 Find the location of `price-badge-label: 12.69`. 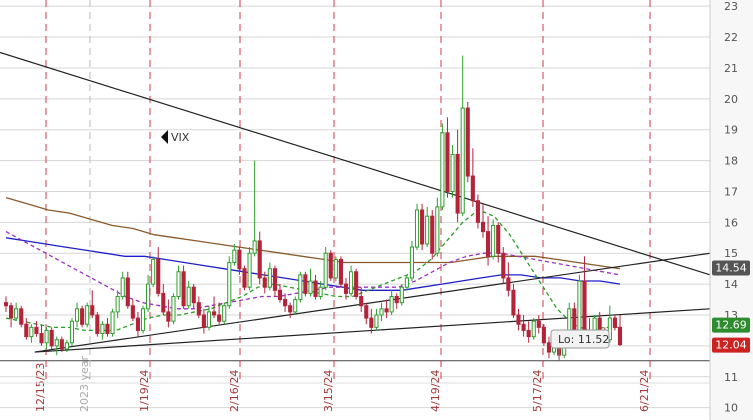

price-badge-label: 12.69 is located at coordinates (731, 325).